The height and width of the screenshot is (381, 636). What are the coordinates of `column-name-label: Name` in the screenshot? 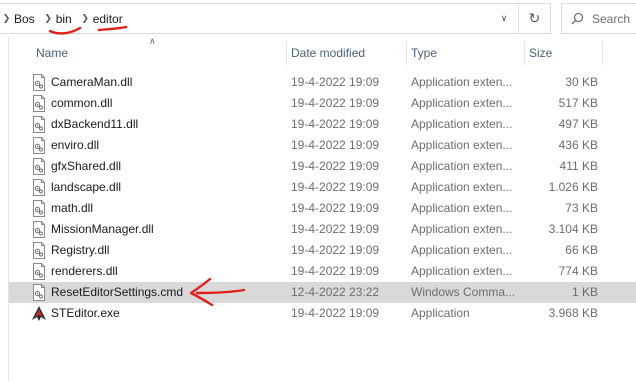 It's located at (52, 53).